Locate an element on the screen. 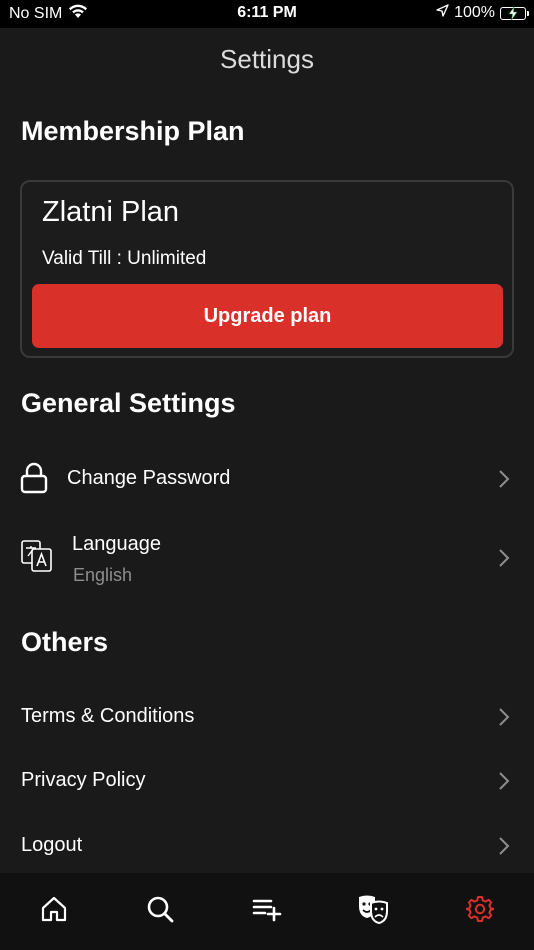 The height and width of the screenshot is (950, 534). privacy-row: Privacy Policy is located at coordinates (267, 781).